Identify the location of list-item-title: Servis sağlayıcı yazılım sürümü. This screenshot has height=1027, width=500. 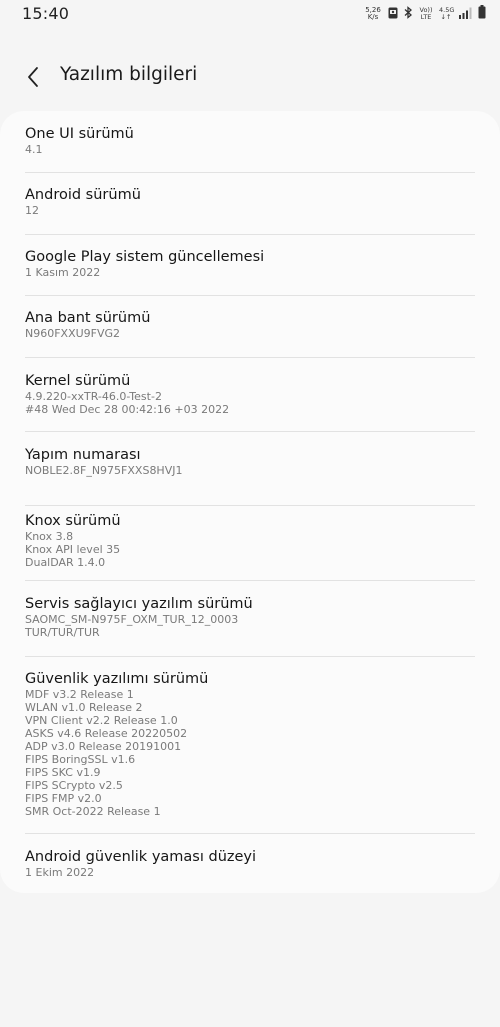
(139, 604).